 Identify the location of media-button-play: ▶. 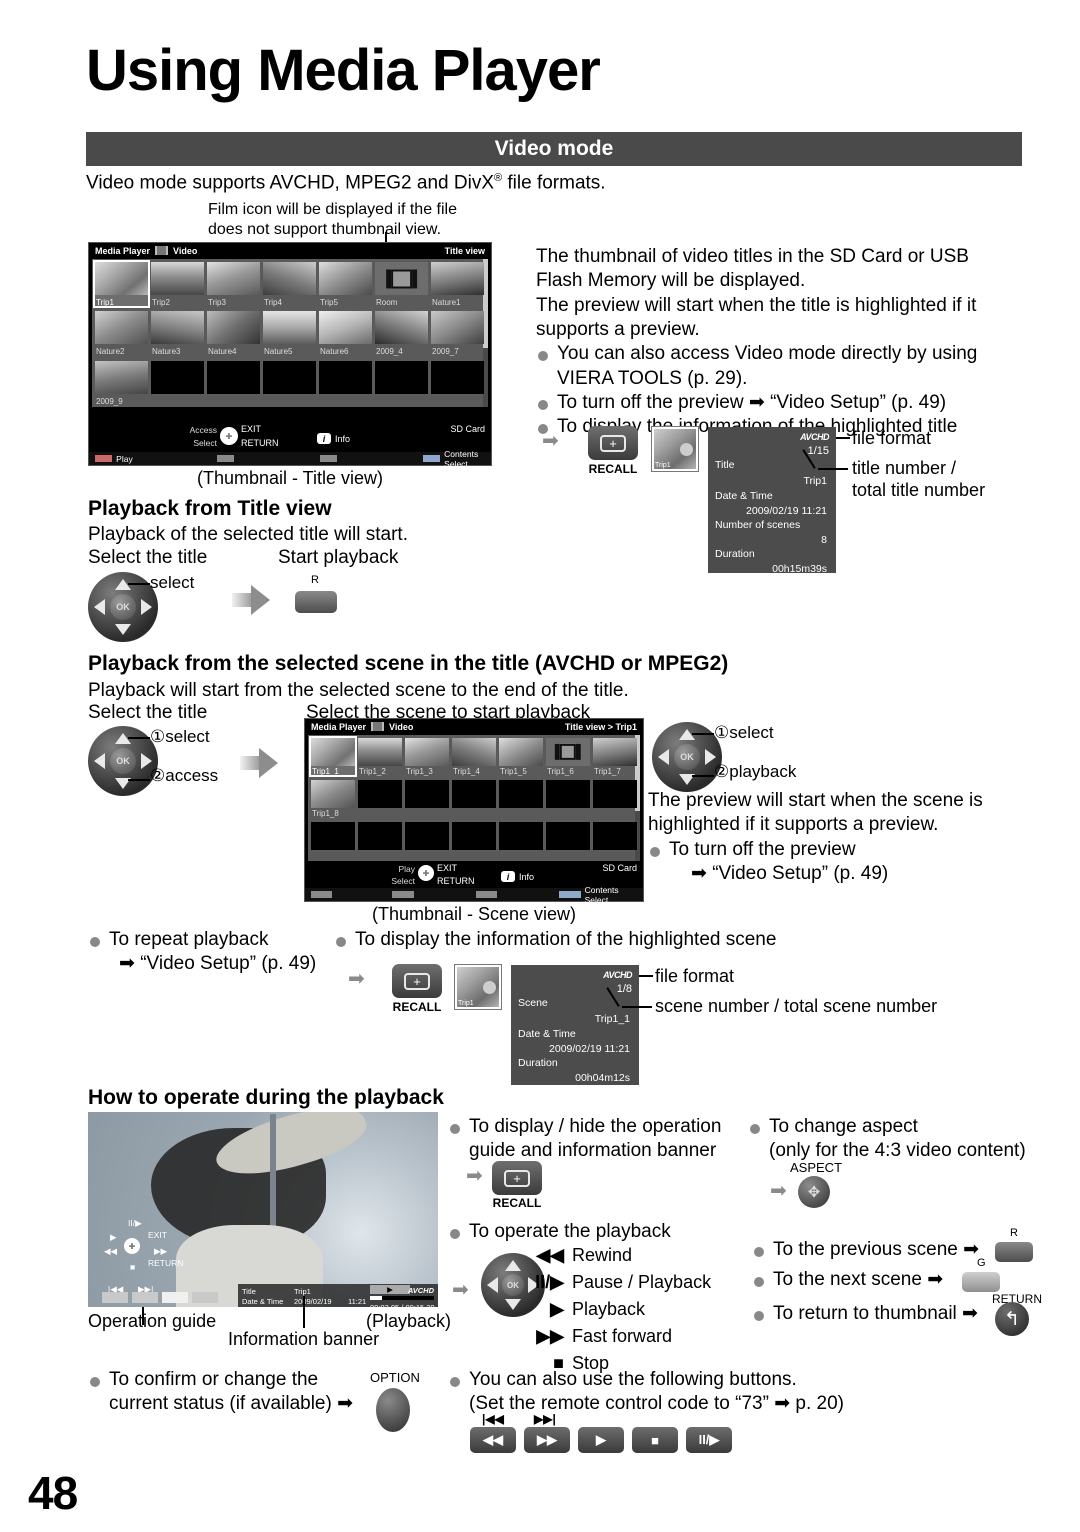
(601, 1440).